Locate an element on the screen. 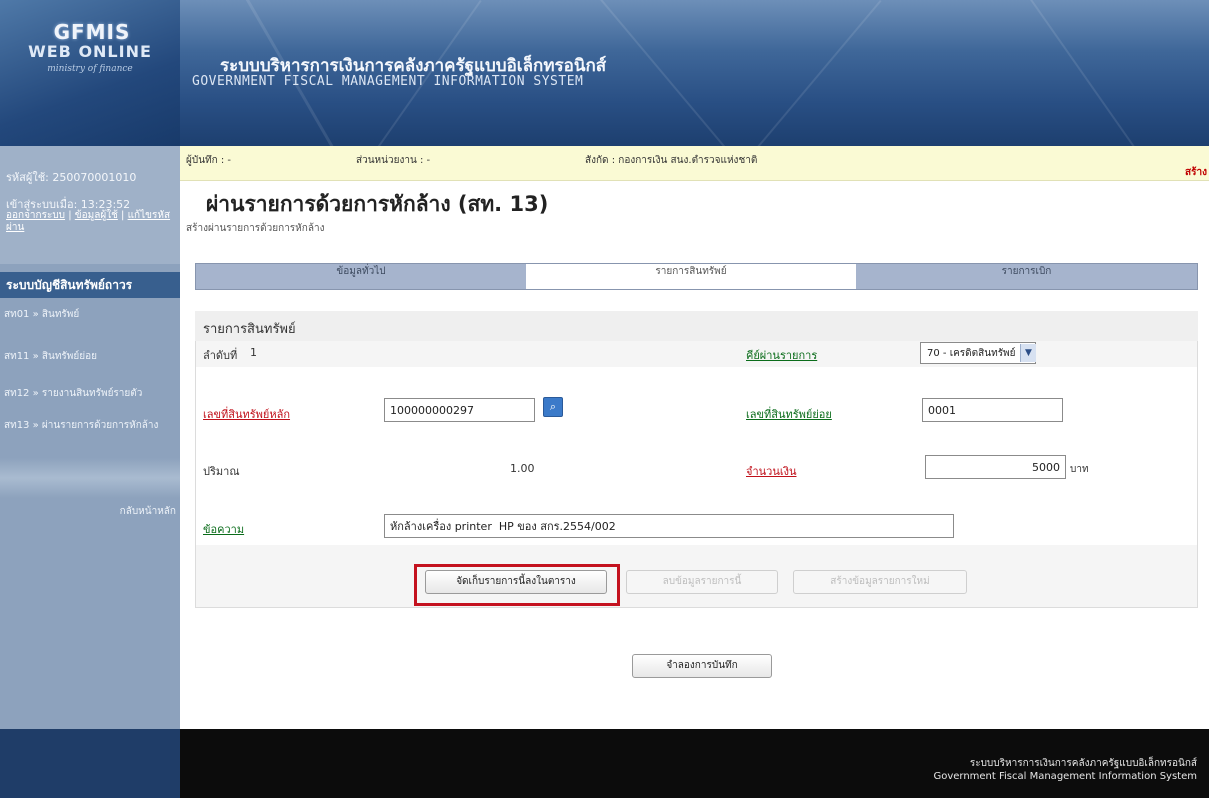 The image size is (1209, 798). tab-withdrawal-items: รายการเบิก is located at coordinates (1026, 276).